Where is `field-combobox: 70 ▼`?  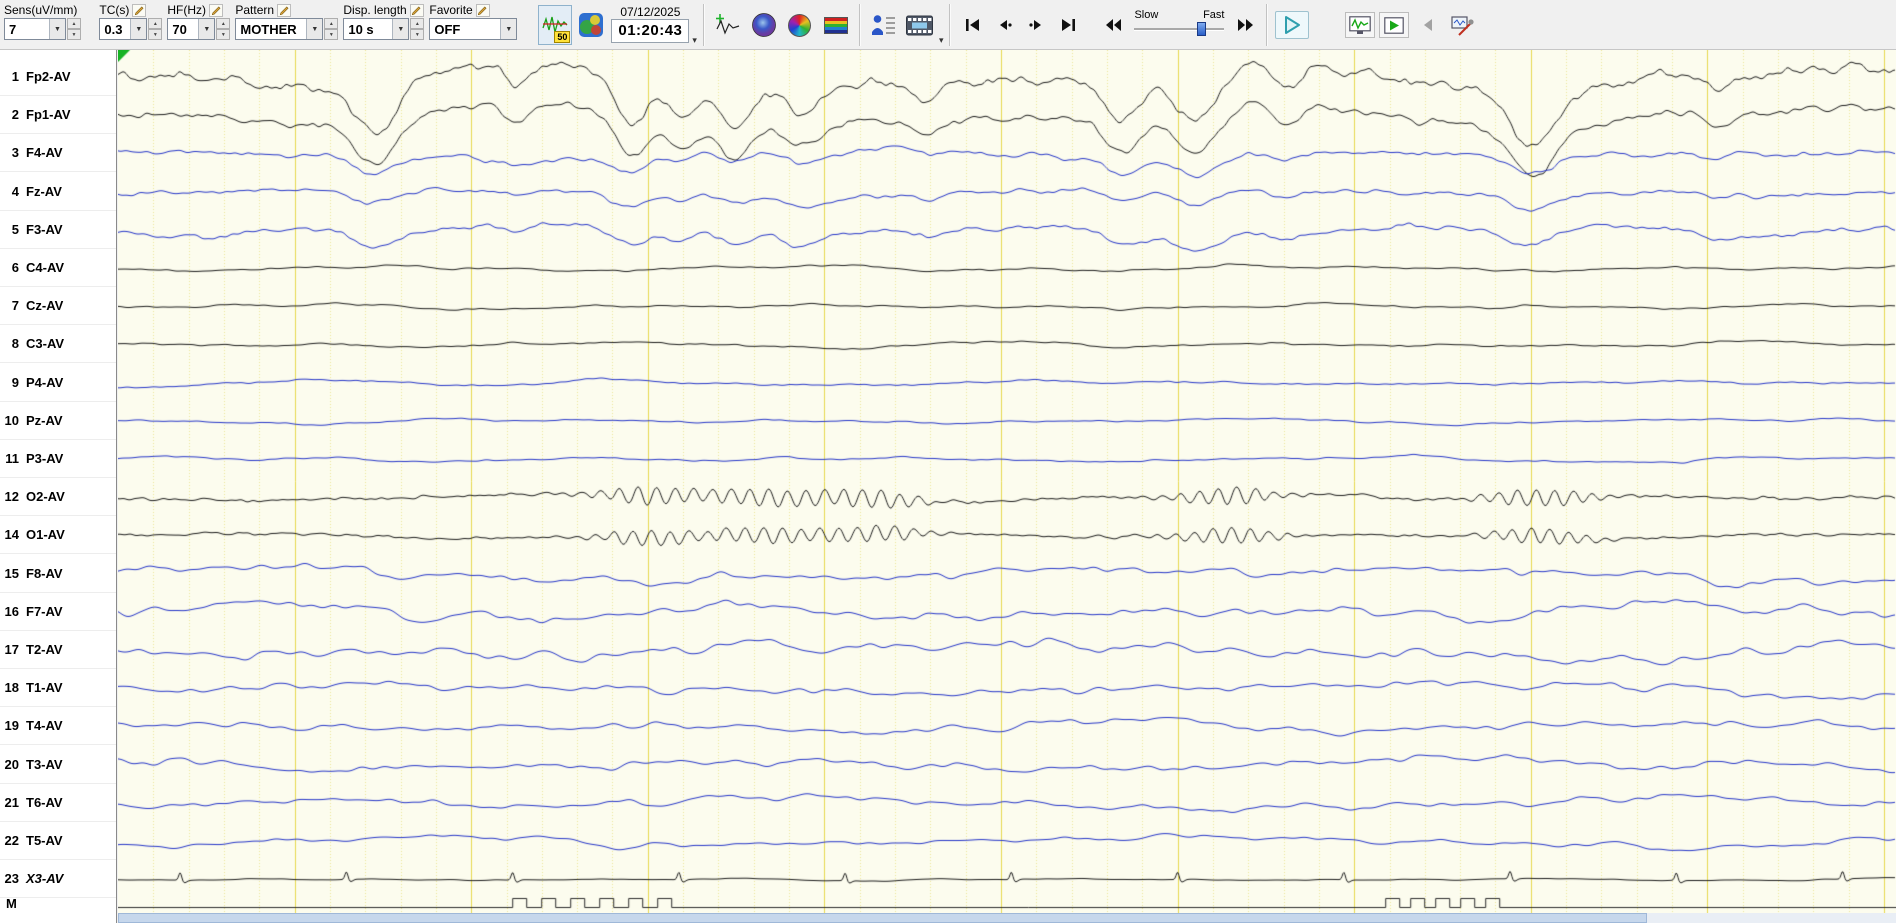
field-combobox: 70 ▼ is located at coordinates (191, 29).